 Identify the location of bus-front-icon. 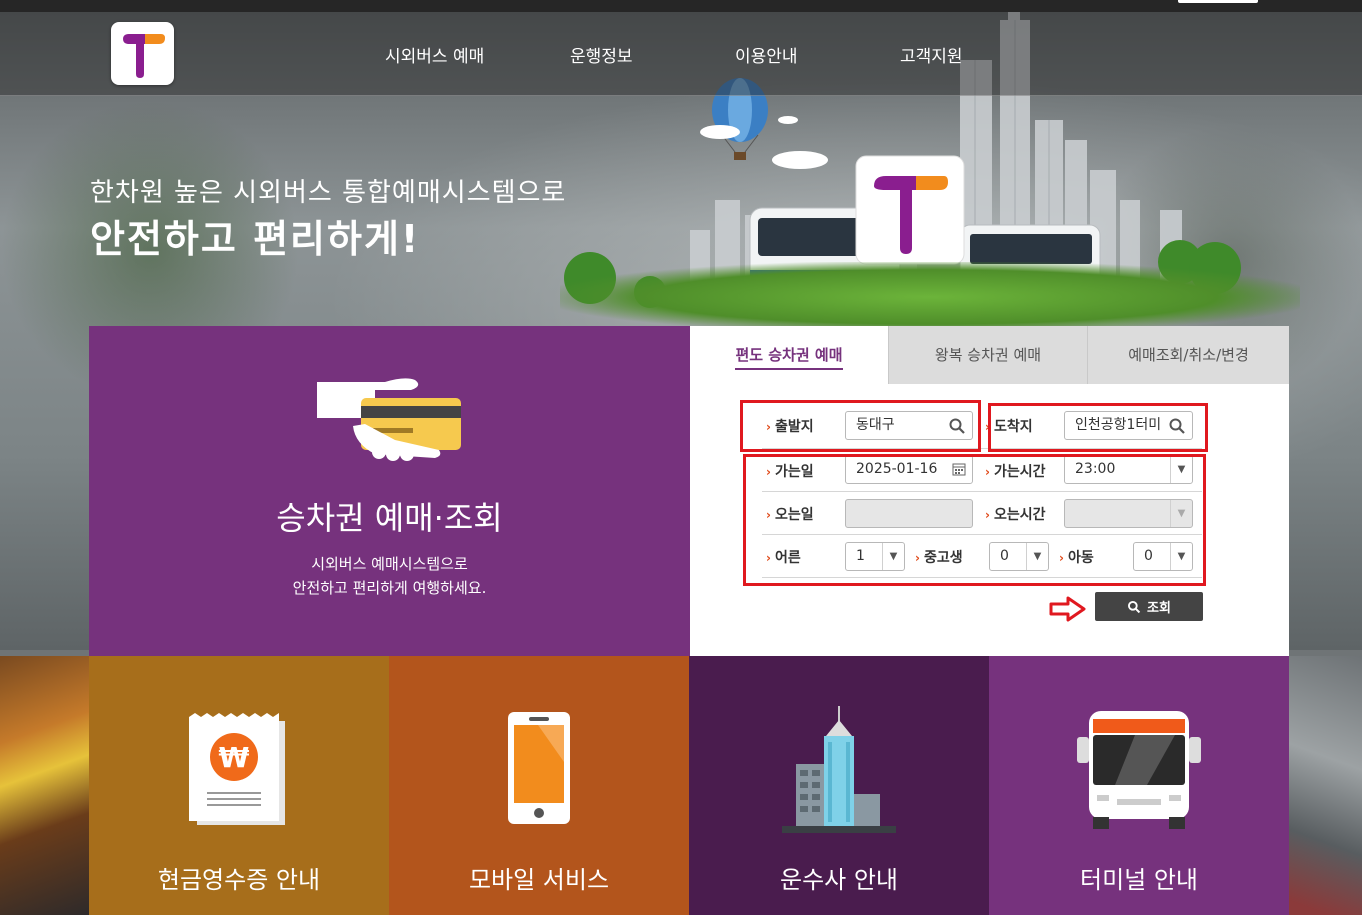
(1139, 770).